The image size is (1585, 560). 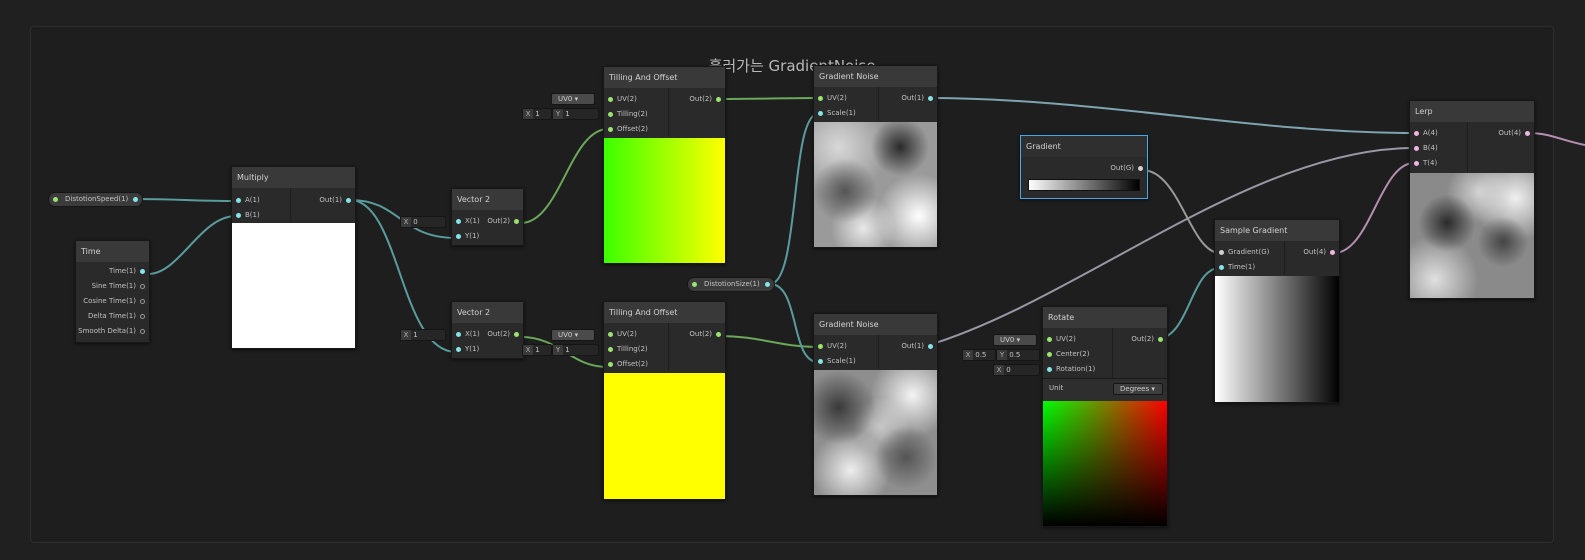 What do you see at coordinates (875, 156) in the screenshot?
I see `gradient-noise-top-node: Gradient Noise UV(2) Scale(1) Out(1)` at bounding box center [875, 156].